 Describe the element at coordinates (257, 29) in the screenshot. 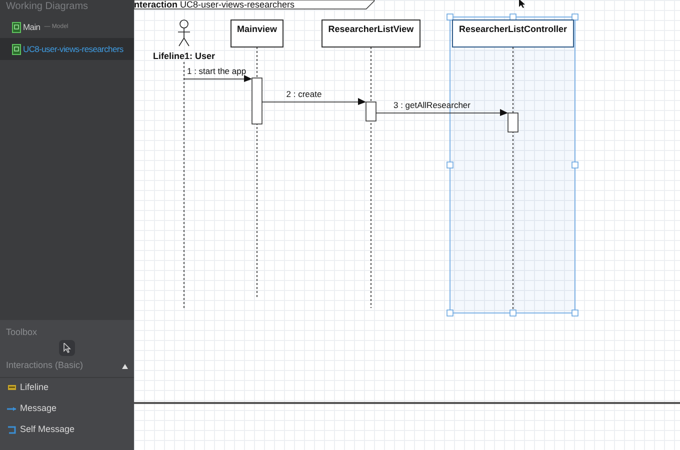

I see `lifeline-label: Mainview` at that location.